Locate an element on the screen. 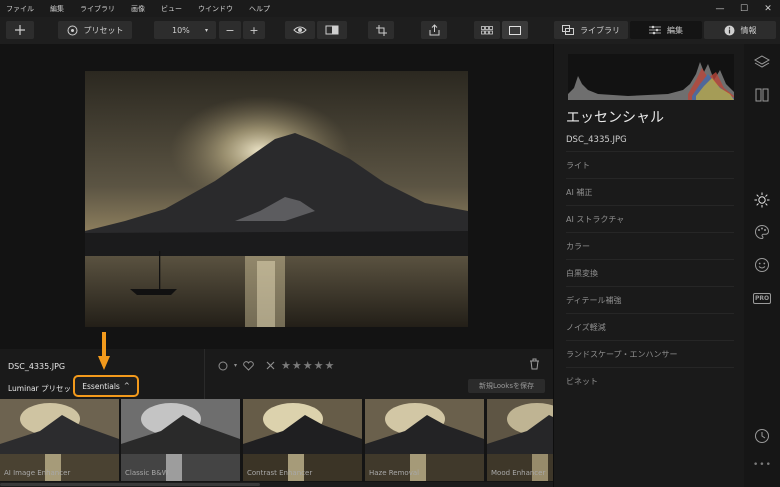 The height and width of the screenshot is (487, 780). presets-button: プリセット is located at coordinates (95, 30).